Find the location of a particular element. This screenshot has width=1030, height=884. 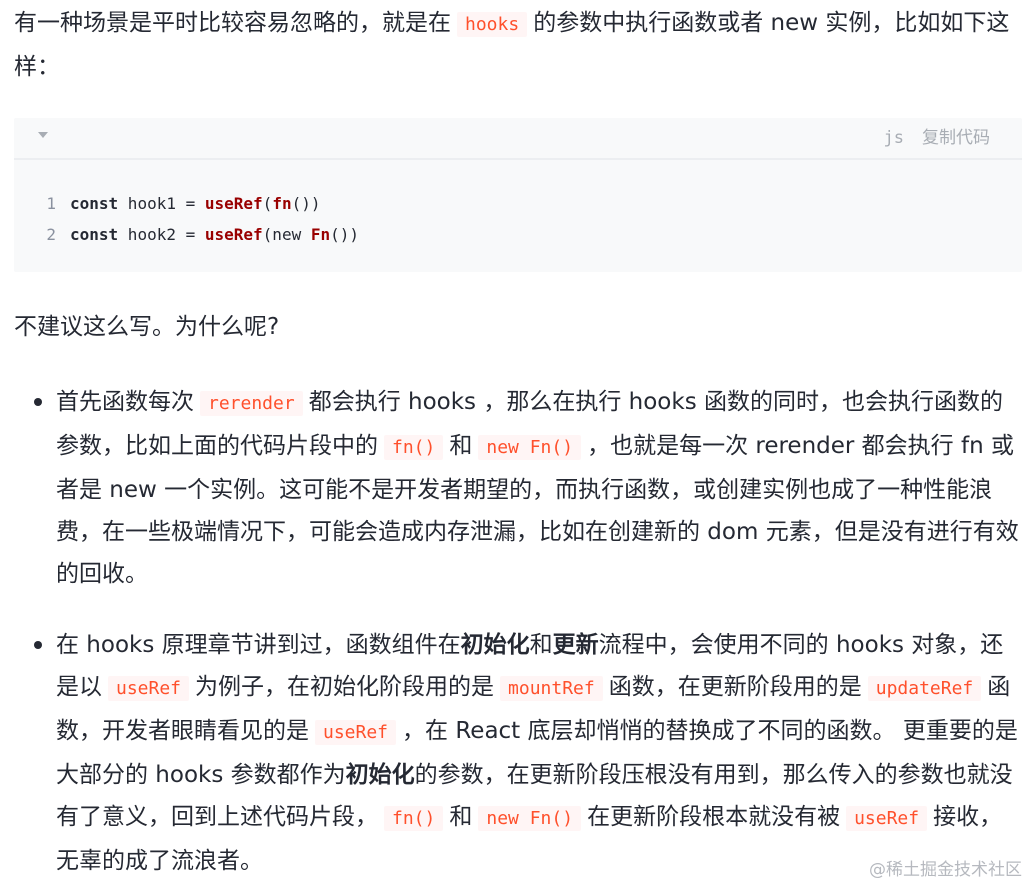

code-text: (new is located at coordinates (286, 234).